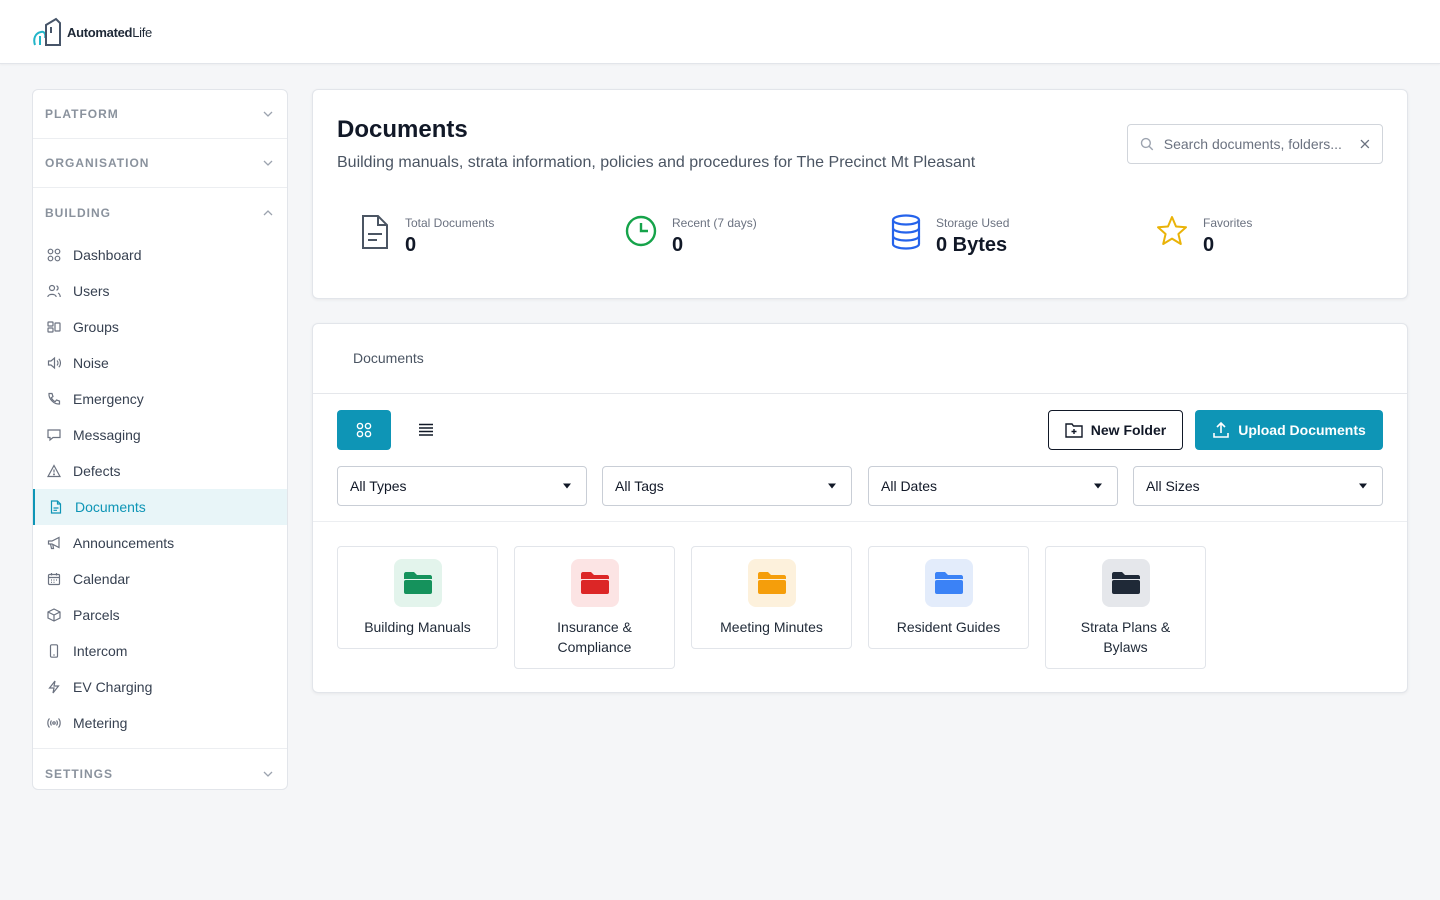 Image resolution: width=1440 pixels, height=900 pixels. Describe the element at coordinates (727, 486) in the screenshot. I see `filter-tags-select: All Tags` at that location.